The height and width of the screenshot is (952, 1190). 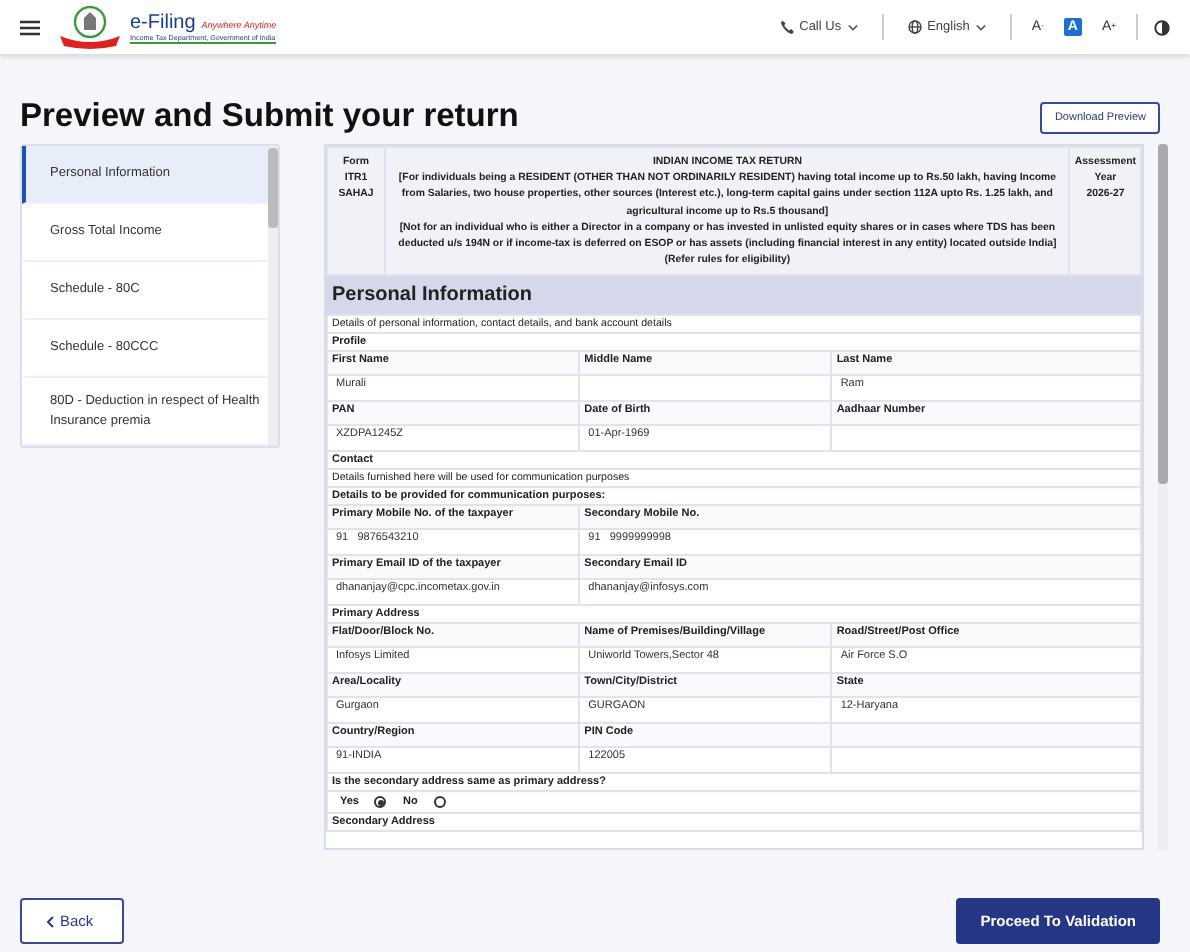 I want to click on menu-icon, so click(x=30, y=27).